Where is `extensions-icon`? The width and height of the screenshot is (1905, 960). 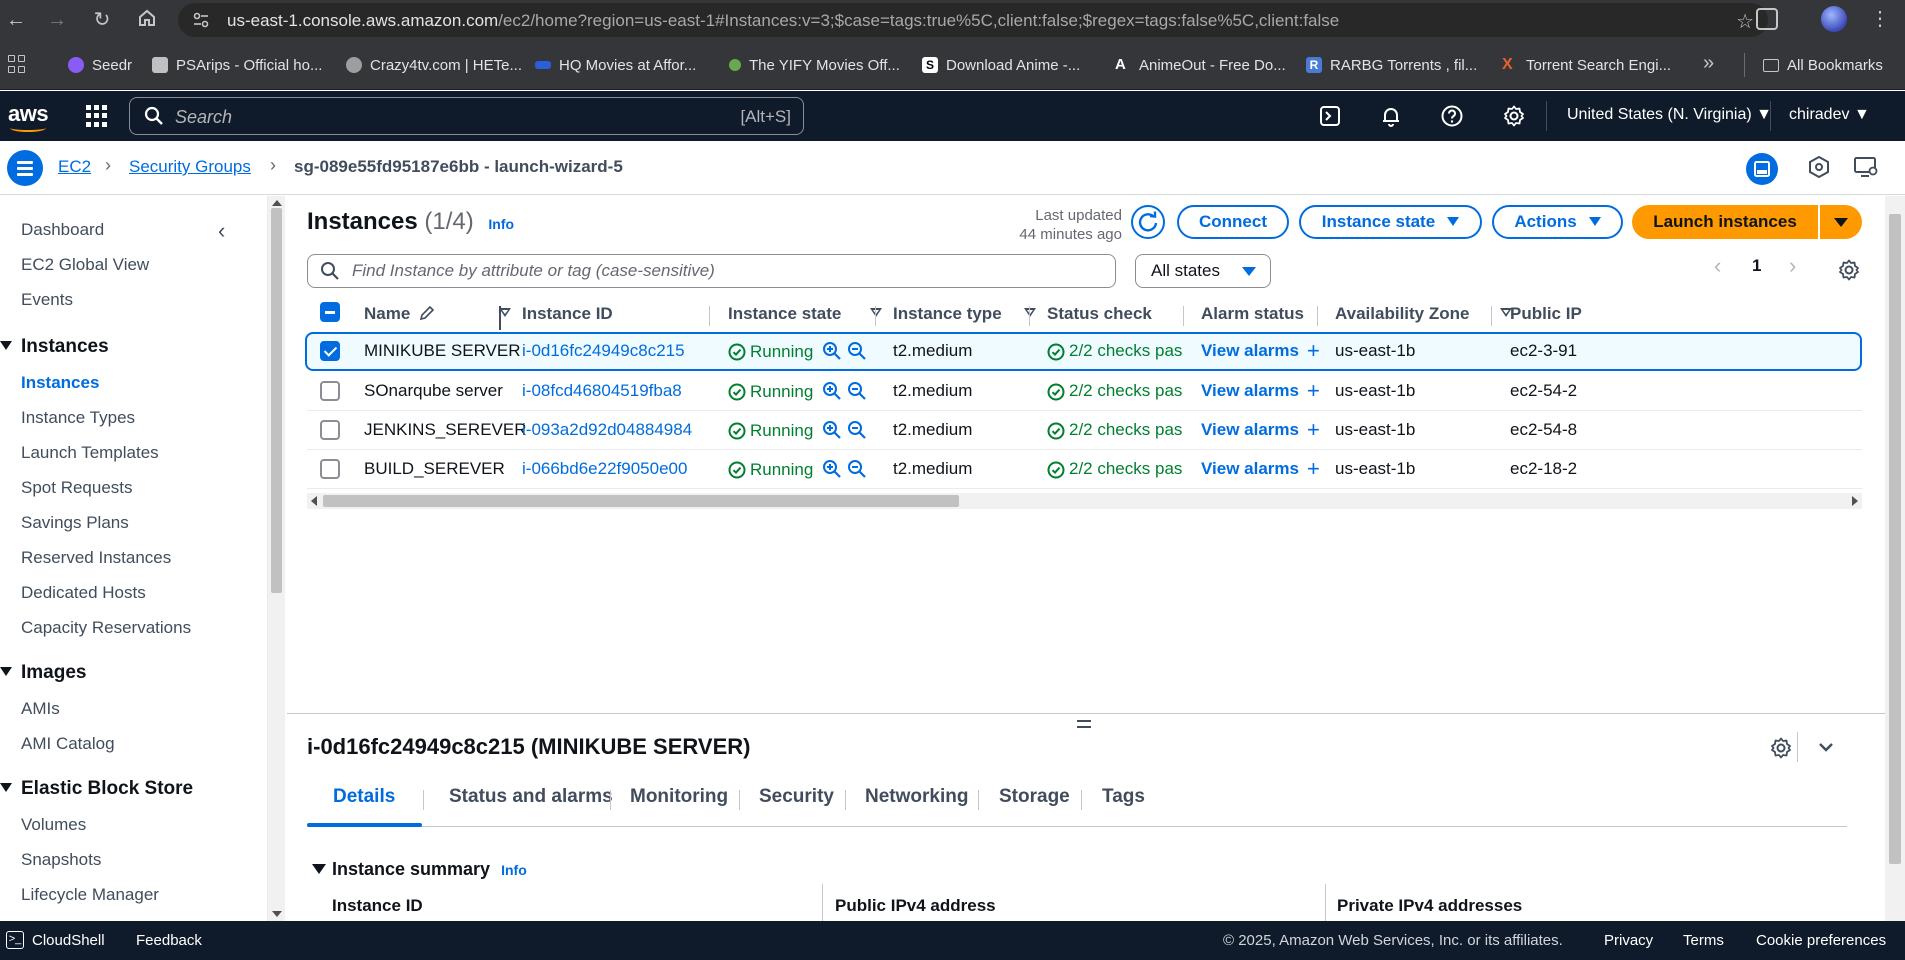 extensions-icon is located at coordinates (1767, 19).